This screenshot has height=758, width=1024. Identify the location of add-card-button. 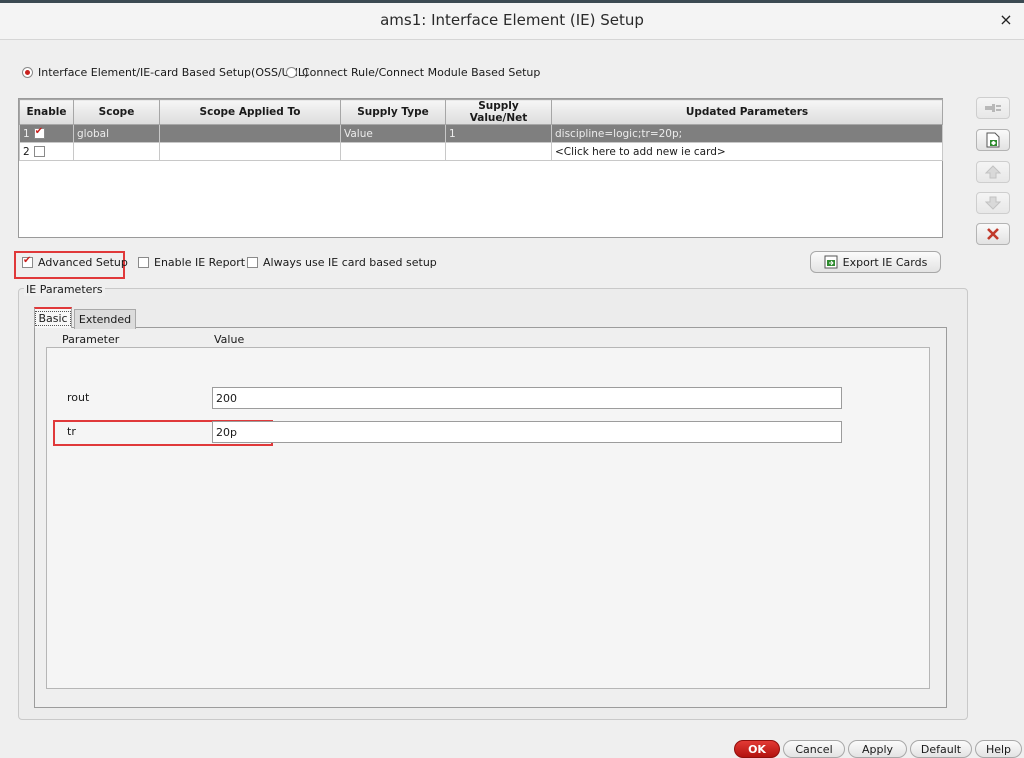
(993, 140).